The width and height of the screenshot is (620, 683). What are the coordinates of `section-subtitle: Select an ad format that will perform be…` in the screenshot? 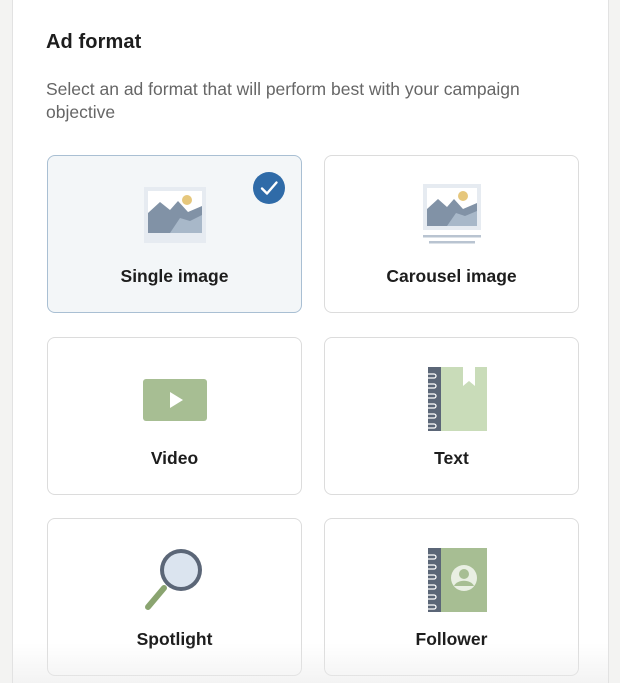 It's located at (283, 100).